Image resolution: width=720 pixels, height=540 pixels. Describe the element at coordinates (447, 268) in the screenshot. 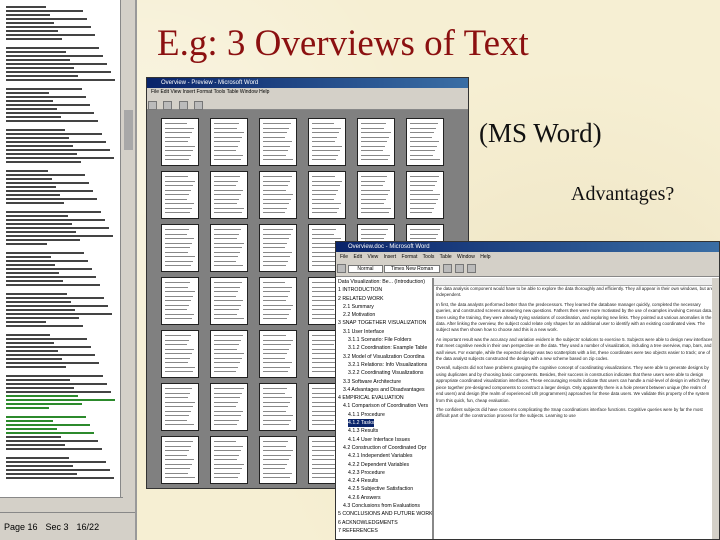

I see `bold-icon` at that location.